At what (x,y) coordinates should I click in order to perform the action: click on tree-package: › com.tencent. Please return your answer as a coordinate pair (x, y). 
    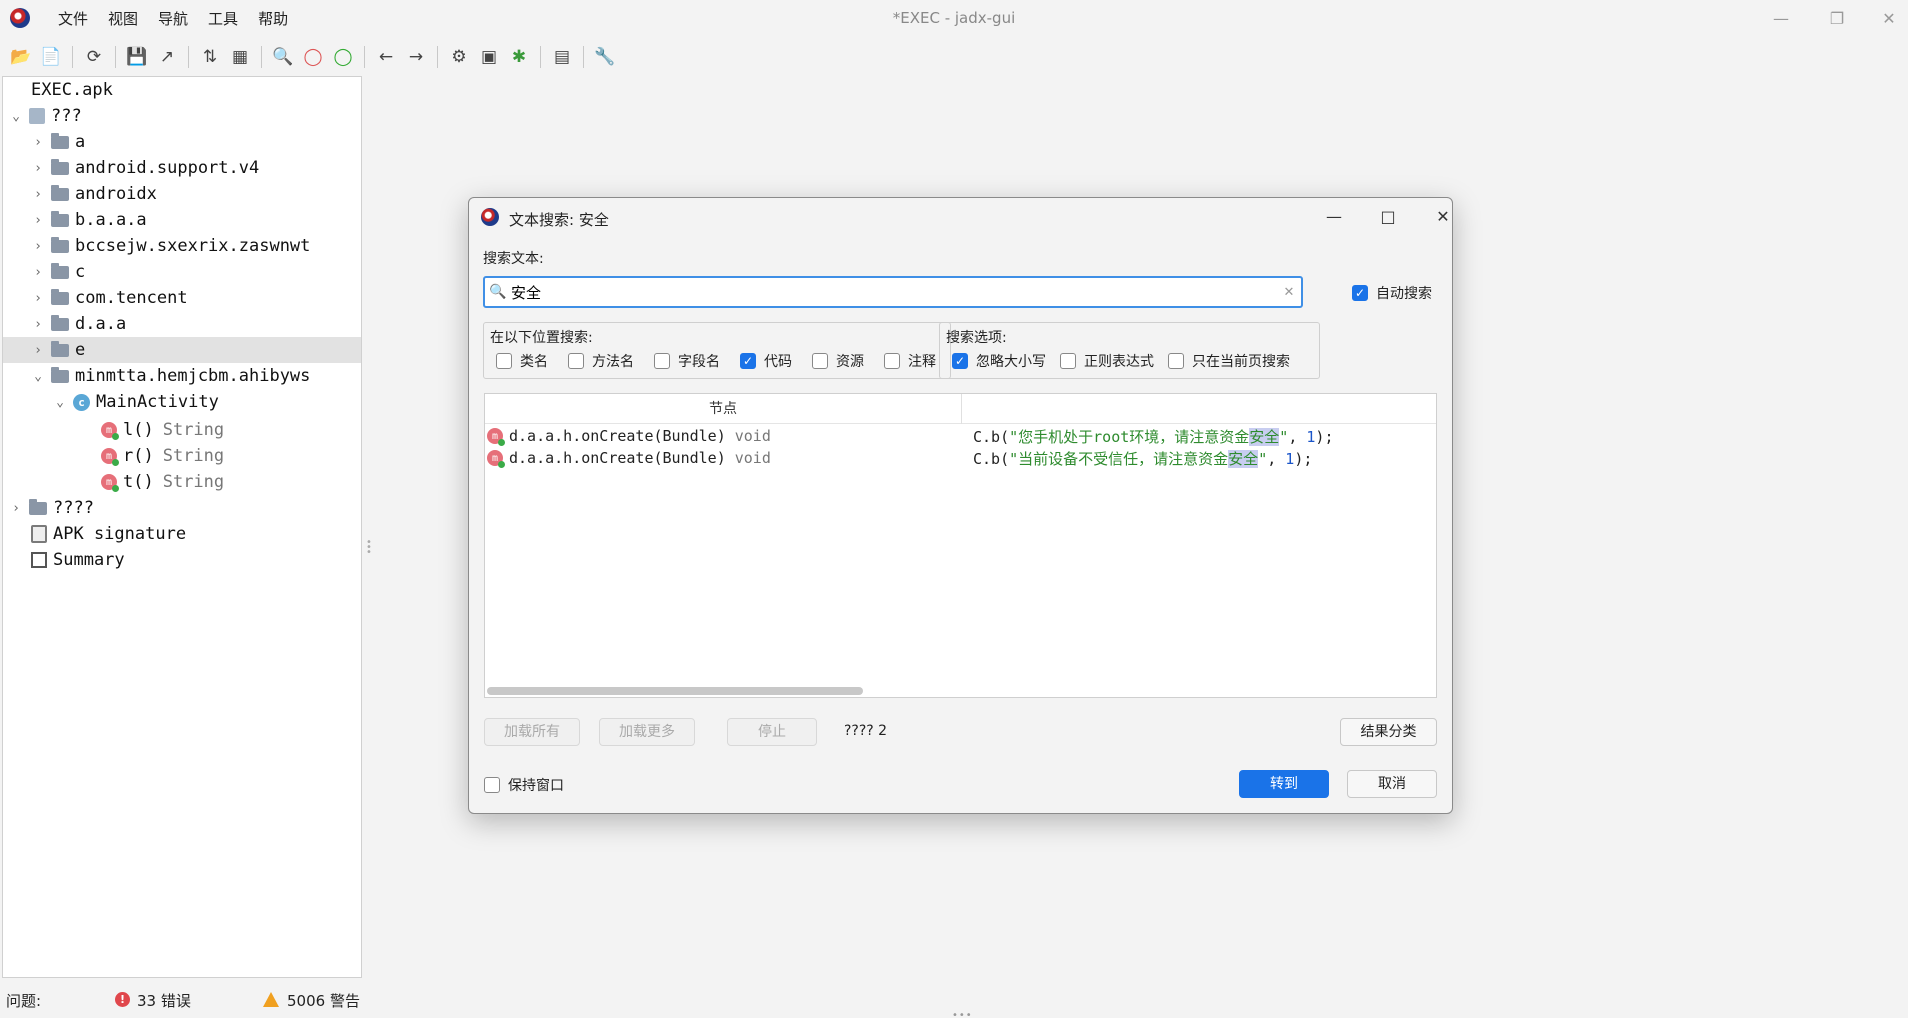
    Looking at the image, I should click on (182, 298).